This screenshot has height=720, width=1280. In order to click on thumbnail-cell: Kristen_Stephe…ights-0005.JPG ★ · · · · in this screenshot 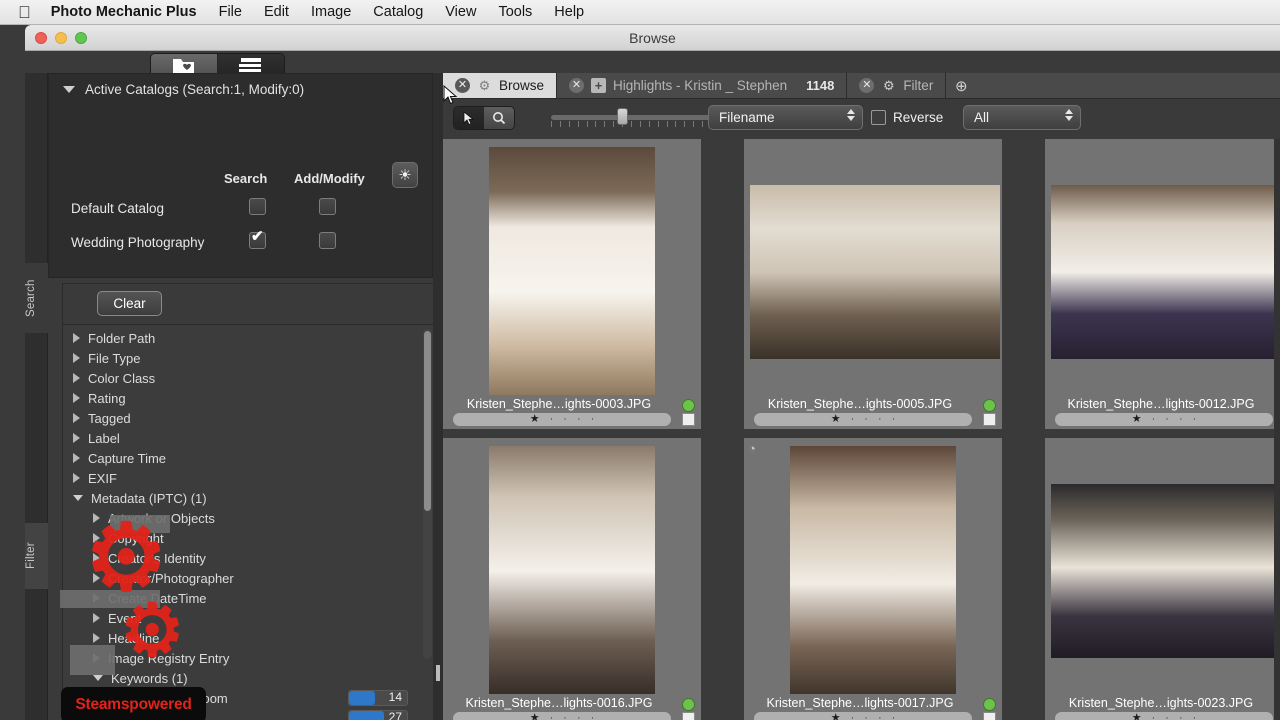, I will do `click(873, 284)`.